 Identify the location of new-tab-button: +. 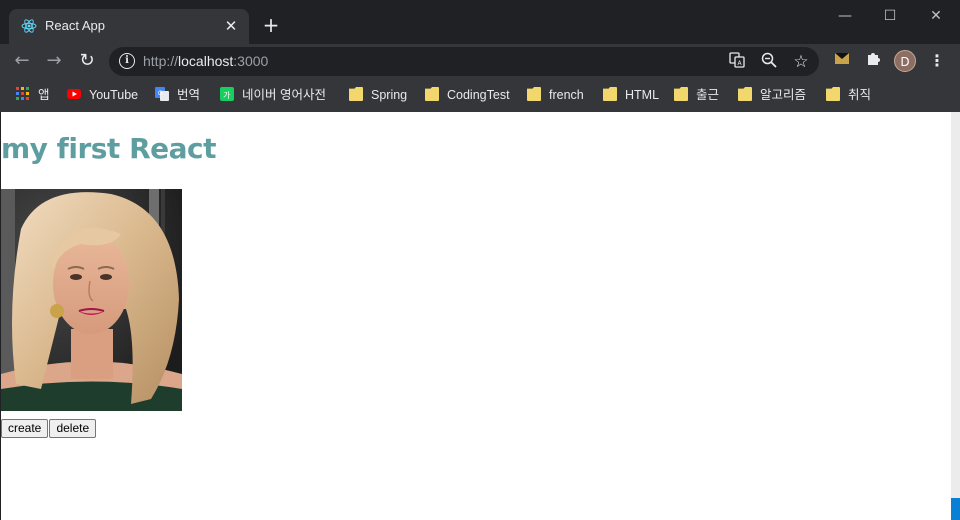
(271, 25).